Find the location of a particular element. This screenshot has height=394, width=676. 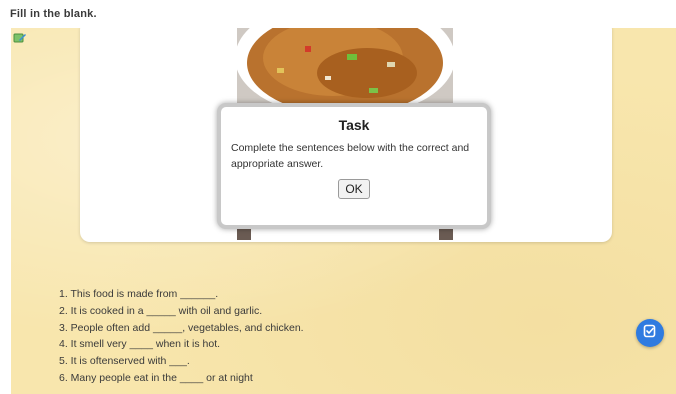

ok-button: OK is located at coordinates (354, 189).